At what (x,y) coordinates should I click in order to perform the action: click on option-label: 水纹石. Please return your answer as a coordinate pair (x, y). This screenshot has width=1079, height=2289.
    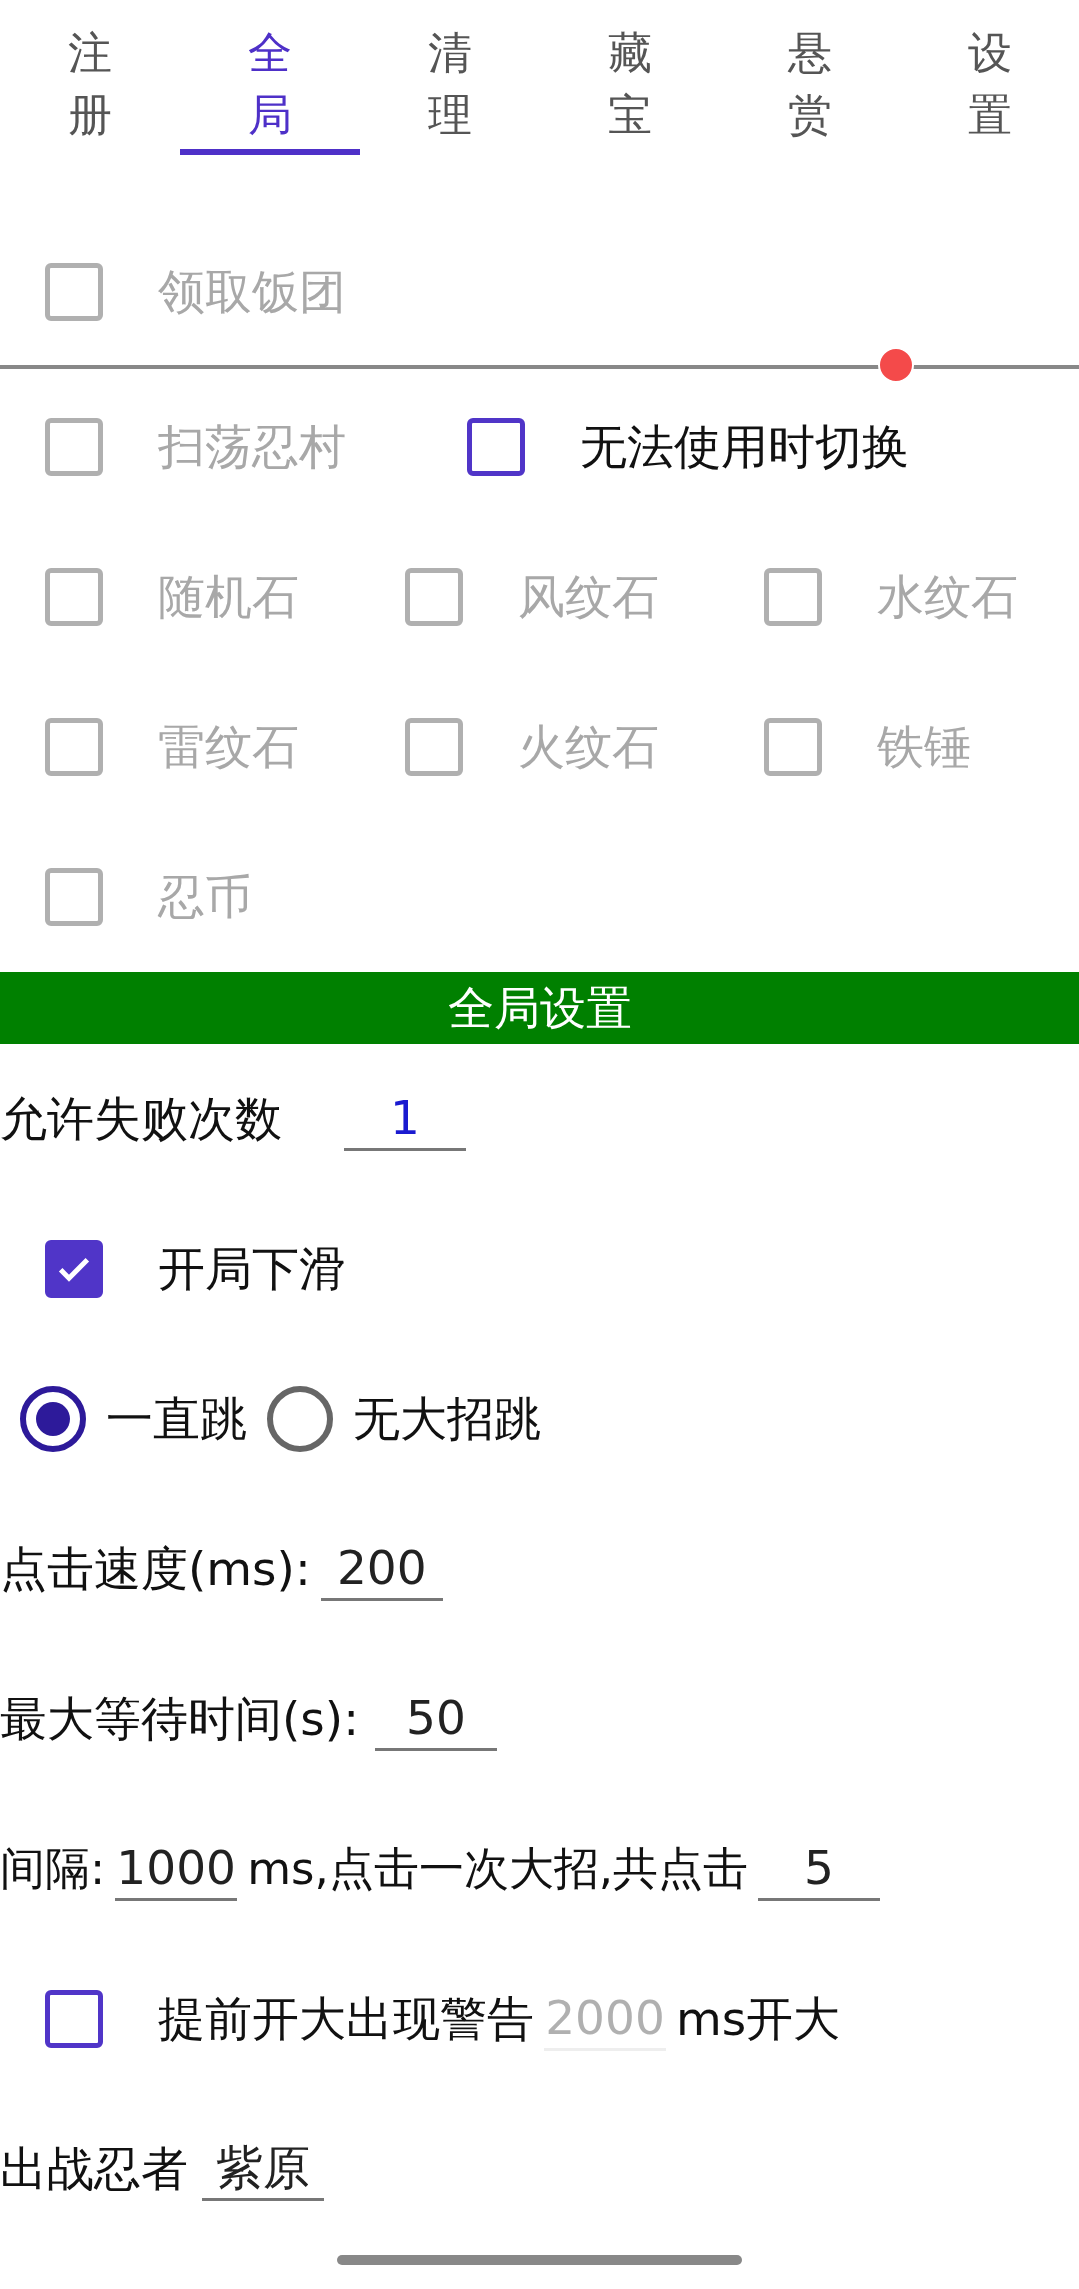
    Looking at the image, I should click on (948, 596).